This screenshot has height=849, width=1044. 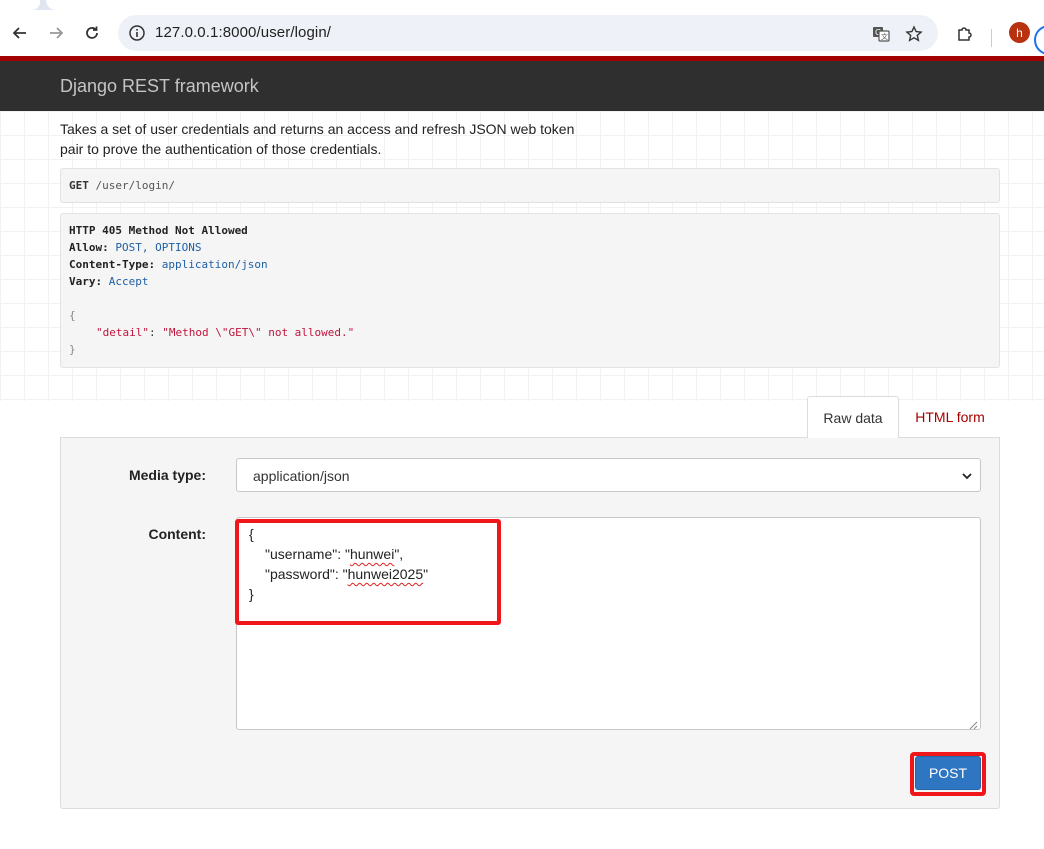 What do you see at coordinates (92, 33) in the screenshot?
I see `reload-icon` at bounding box center [92, 33].